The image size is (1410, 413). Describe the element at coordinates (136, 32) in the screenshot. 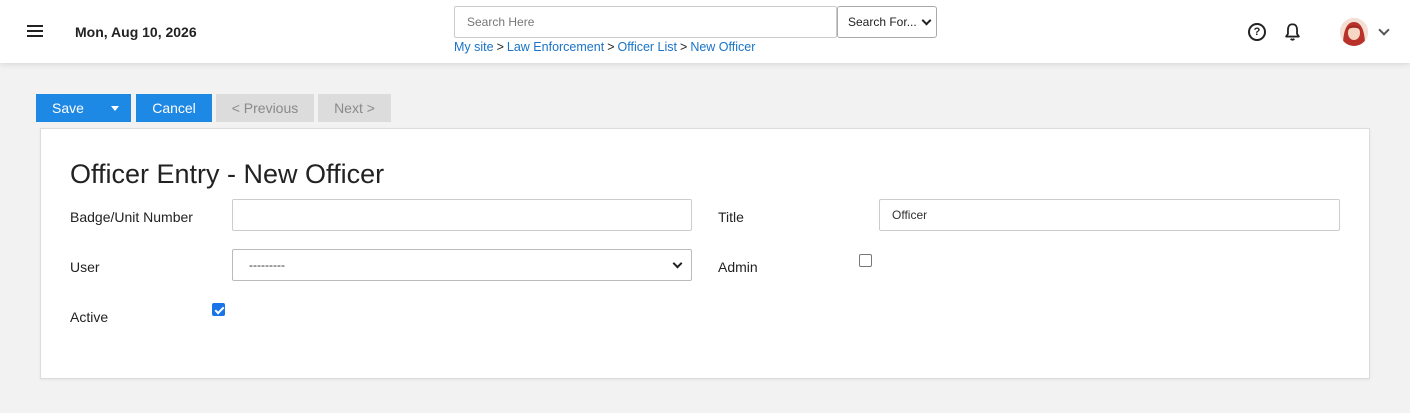

I see `current-date: Mon, Aug 10, 2026` at that location.